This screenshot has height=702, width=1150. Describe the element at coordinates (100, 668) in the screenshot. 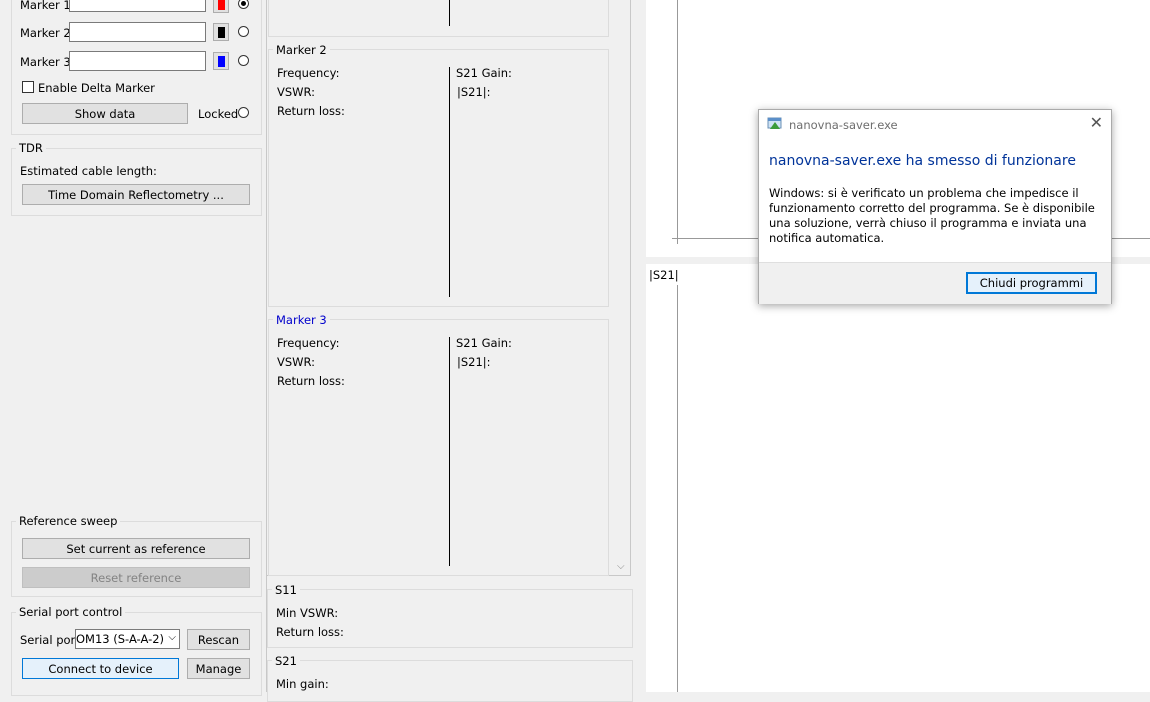

I see `connect-button: Connect to device` at that location.